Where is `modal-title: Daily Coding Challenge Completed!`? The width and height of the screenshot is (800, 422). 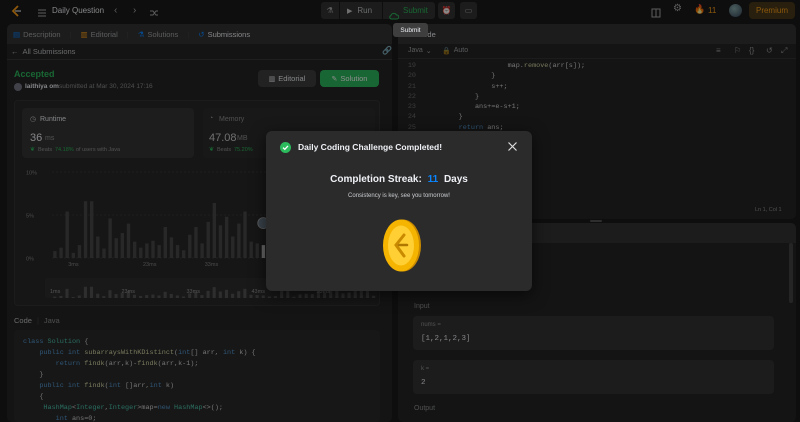 modal-title: Daily Coding Challenge Completed! is located at coordinates (370, 147).